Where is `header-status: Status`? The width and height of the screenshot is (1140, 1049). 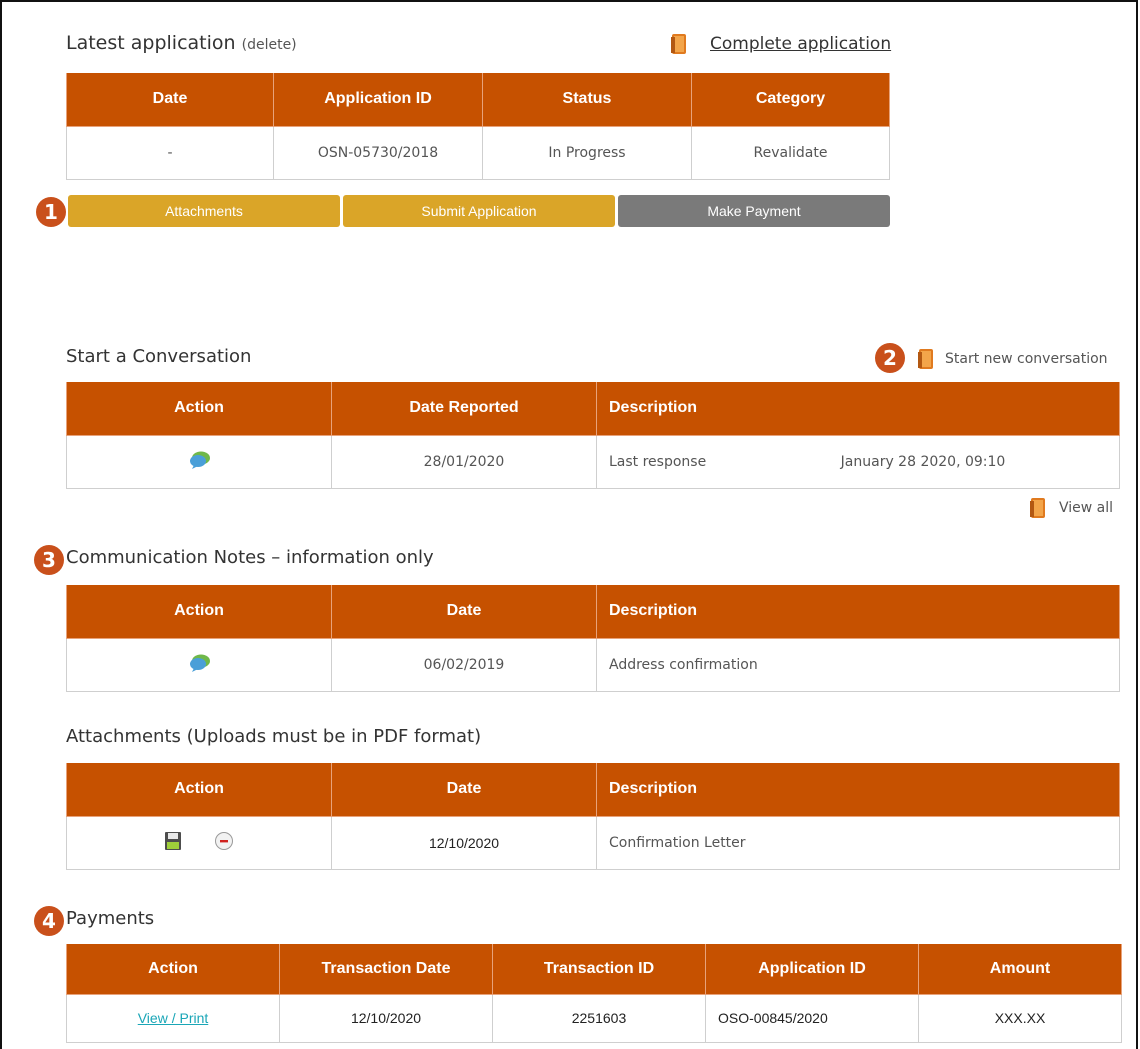 header-status: Status is located at coordinates (587, 100).